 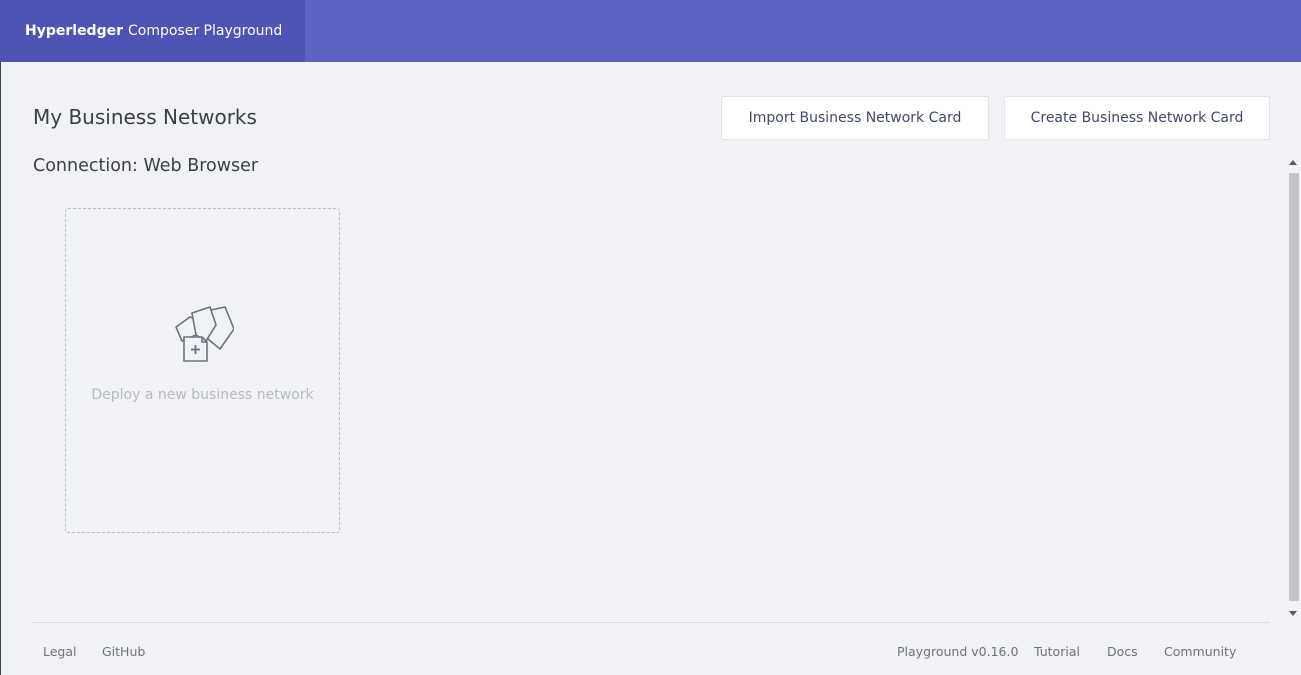 I want to click on vertical-scrollbar, so click(x=1293, y=391).